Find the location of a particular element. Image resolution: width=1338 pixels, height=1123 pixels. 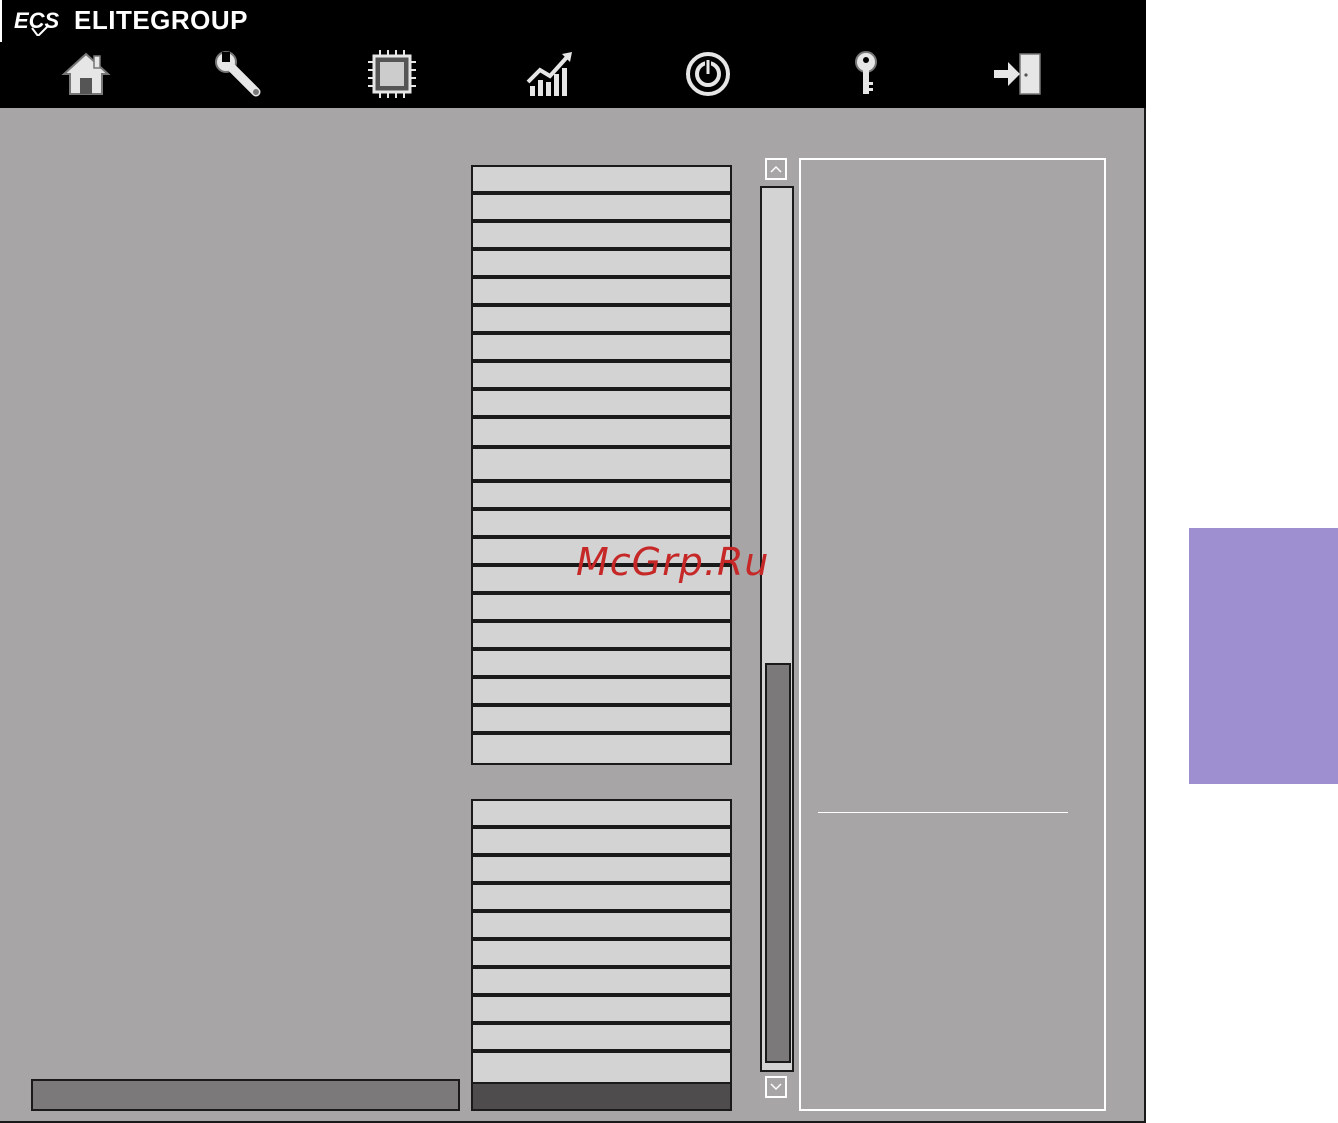

selected-row-bar is located at coordinates (601, 1096).